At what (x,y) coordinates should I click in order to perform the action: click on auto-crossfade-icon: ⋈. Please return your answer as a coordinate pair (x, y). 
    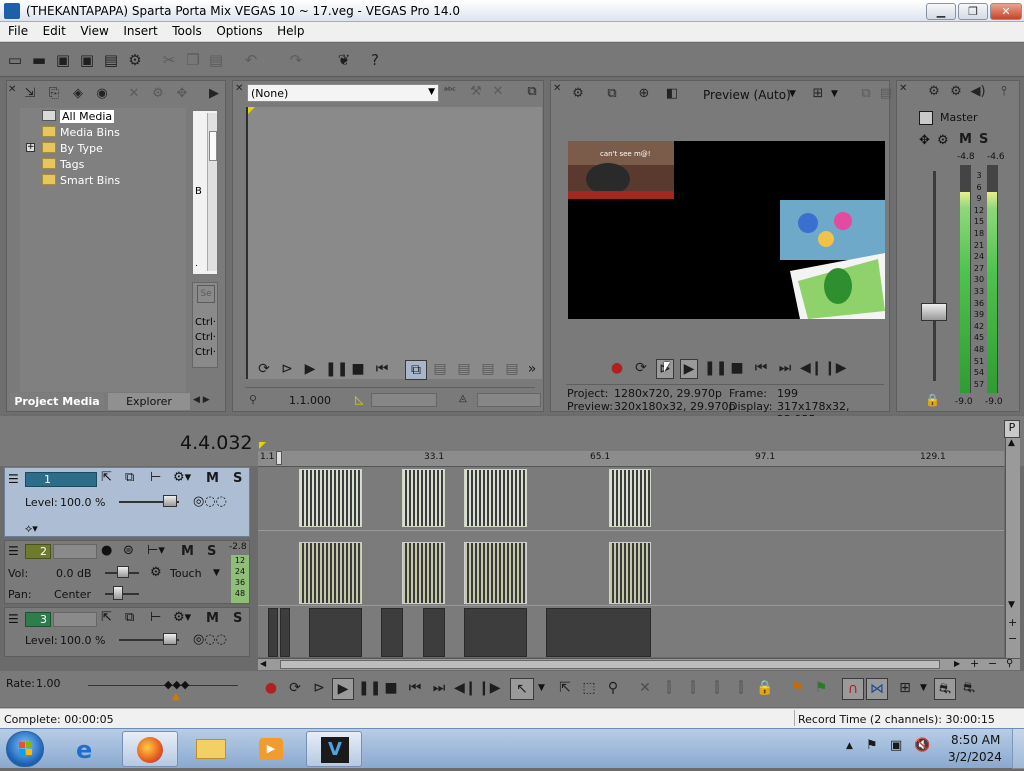
    Looking at the image, I should click on (877, 689).